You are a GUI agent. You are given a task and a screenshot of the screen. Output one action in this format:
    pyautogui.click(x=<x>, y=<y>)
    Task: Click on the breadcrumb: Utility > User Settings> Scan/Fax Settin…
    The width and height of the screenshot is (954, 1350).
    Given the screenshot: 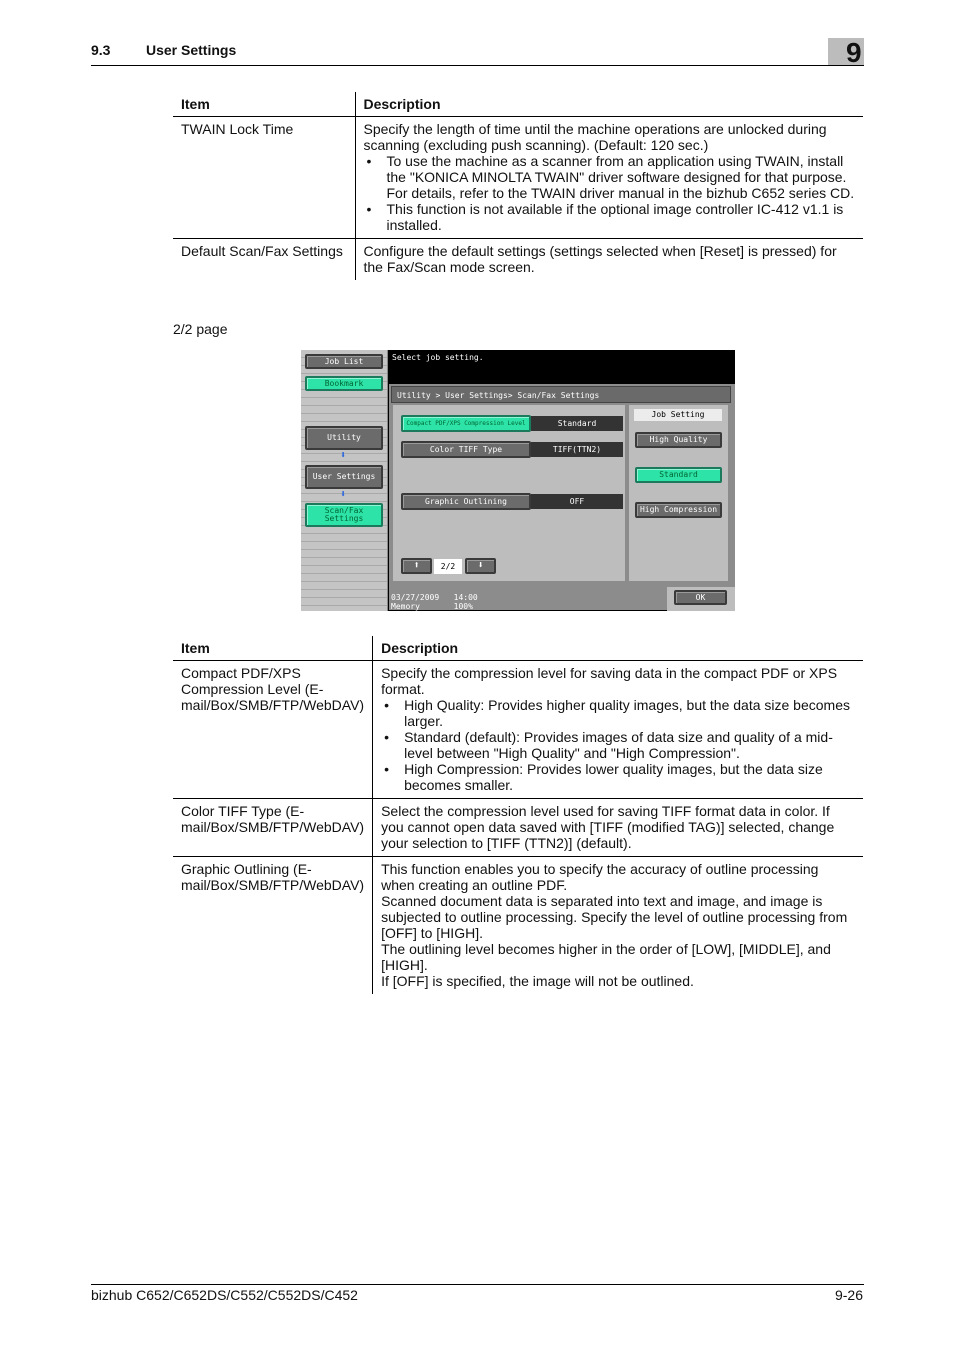 What is the action you would take?
    pyautogui.click(x=561, y=394)
    